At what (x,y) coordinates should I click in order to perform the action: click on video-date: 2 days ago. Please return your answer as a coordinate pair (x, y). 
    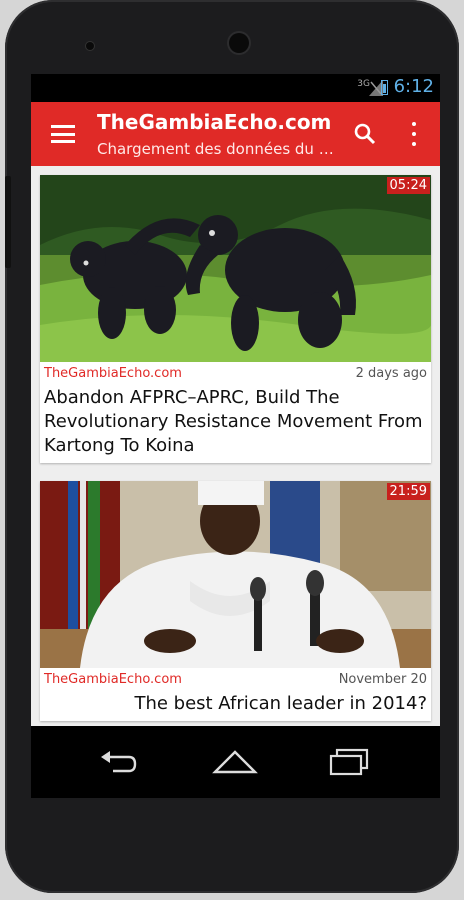
    Looking at the image, I should click on (391, 373).